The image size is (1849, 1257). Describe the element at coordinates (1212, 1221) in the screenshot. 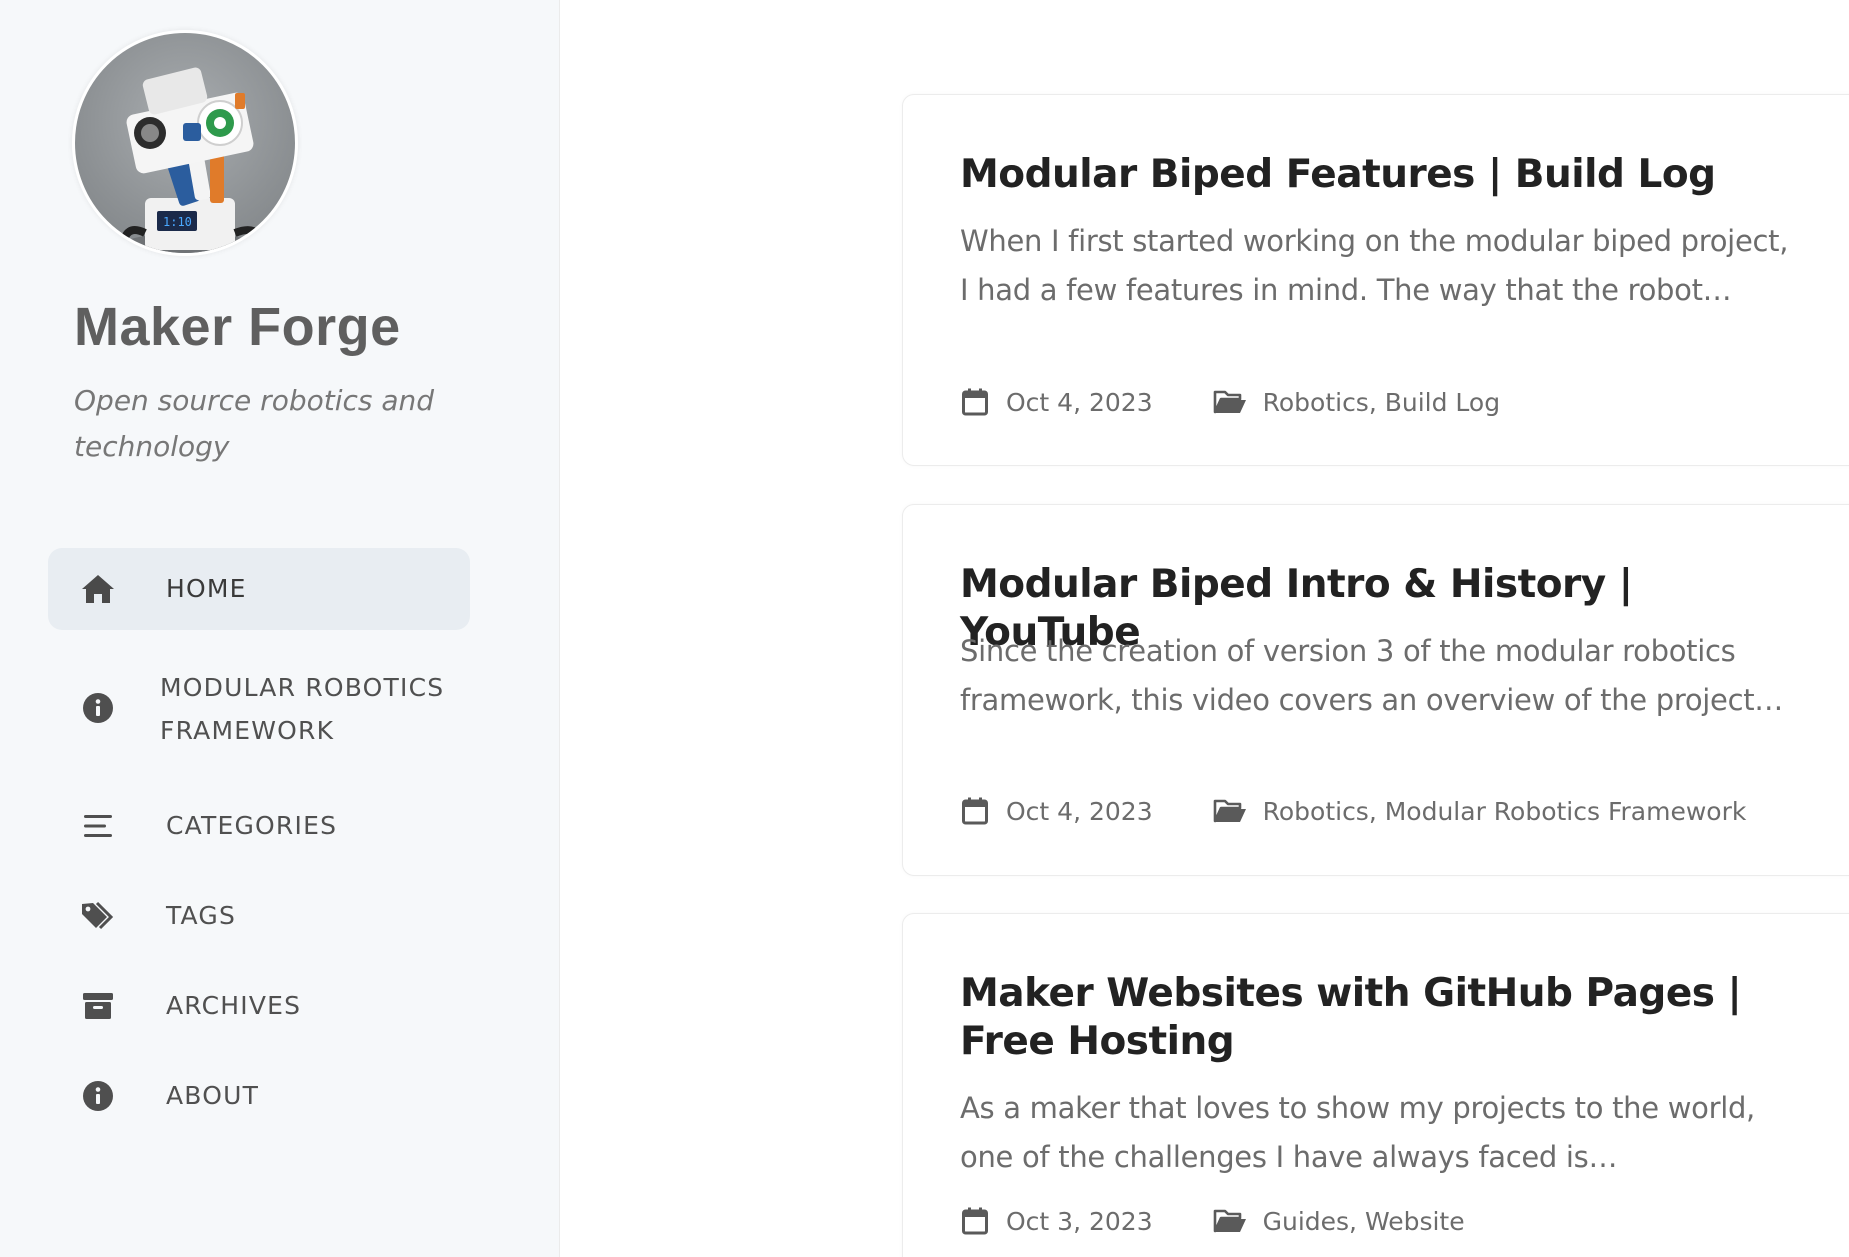

I see `post-meta: Oct 3, 2023 Guides, Website` at that location.